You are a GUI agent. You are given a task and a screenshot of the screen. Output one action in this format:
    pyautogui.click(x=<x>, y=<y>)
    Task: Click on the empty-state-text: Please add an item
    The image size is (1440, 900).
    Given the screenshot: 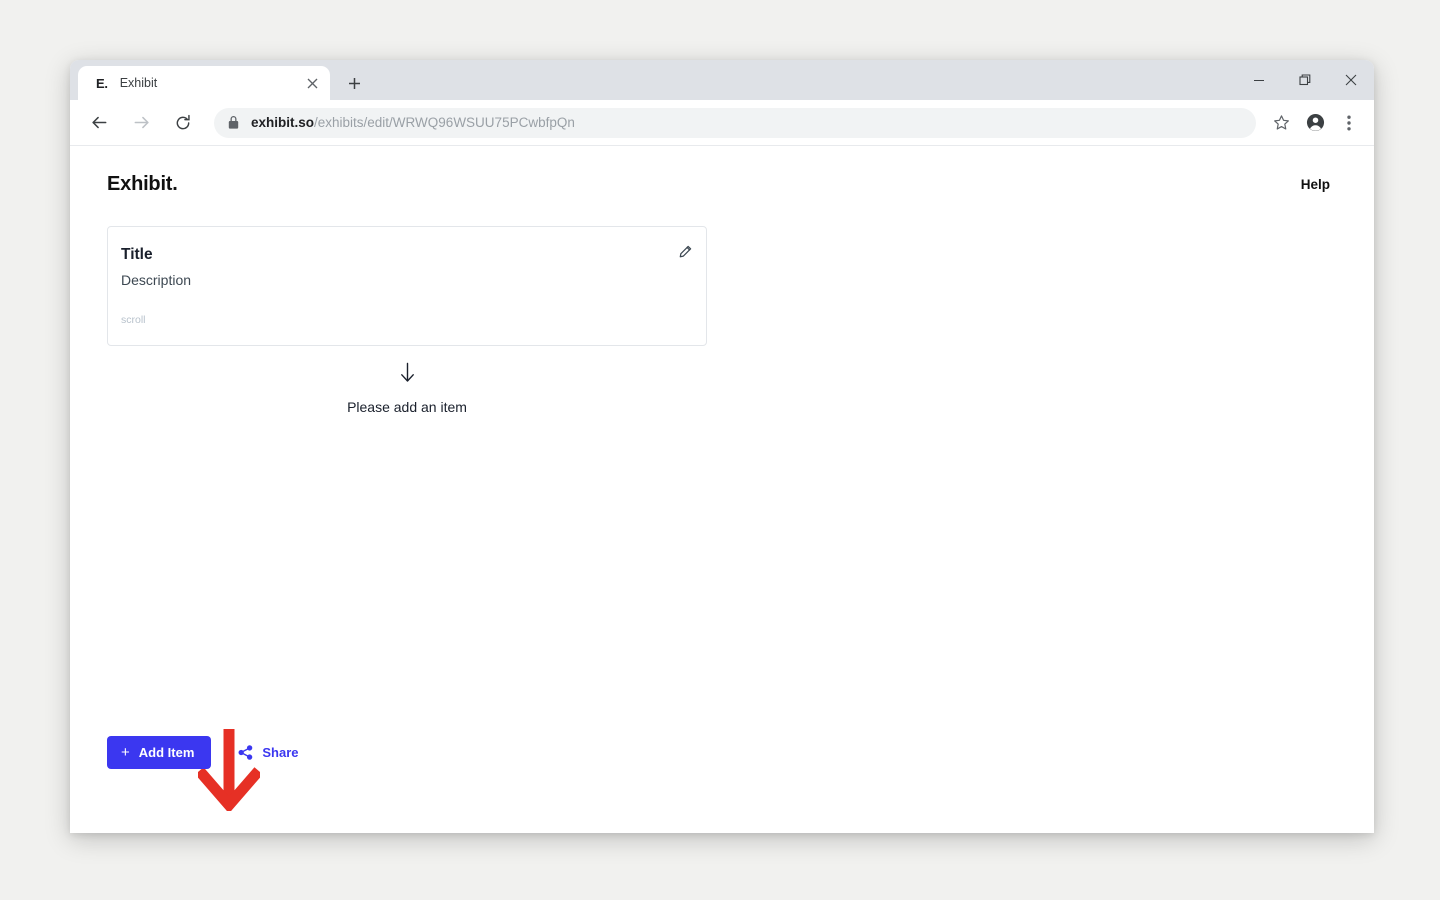 What is the action you would take?
    pyautogui.click(x=407, y=407)
    